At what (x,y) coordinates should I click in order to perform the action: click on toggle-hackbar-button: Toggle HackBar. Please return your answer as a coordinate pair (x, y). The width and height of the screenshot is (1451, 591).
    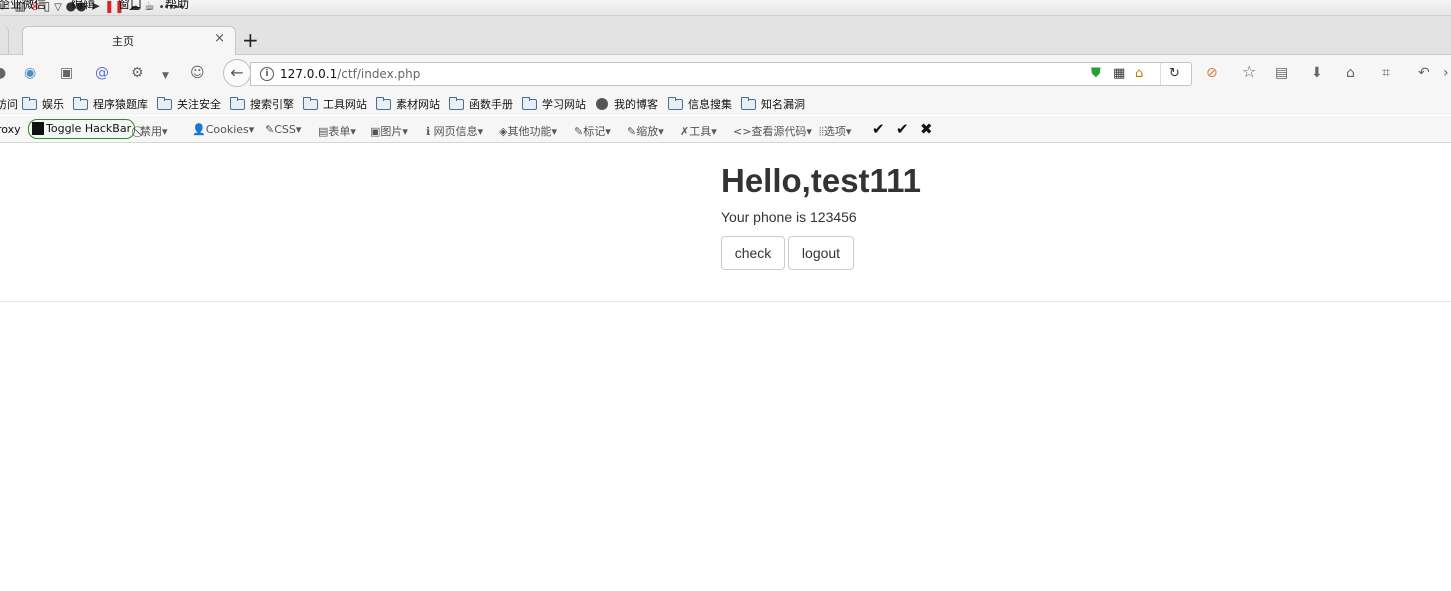
    Looking at the image, I should click on (82, 129).